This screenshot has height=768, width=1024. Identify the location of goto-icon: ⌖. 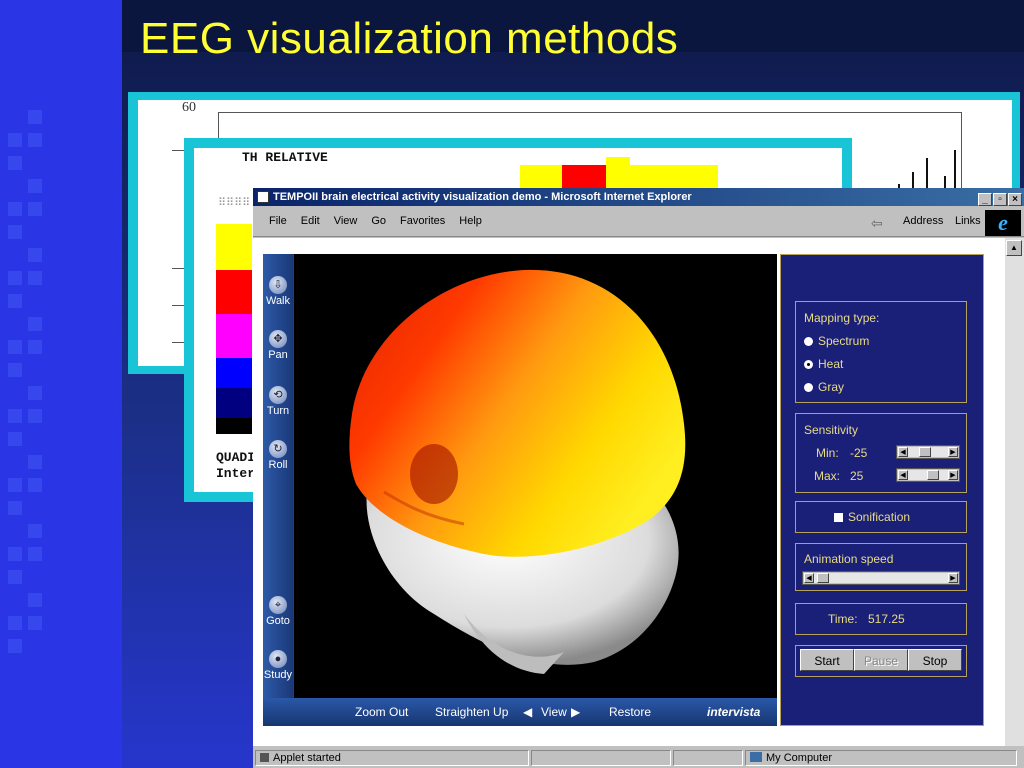
(278, 605).